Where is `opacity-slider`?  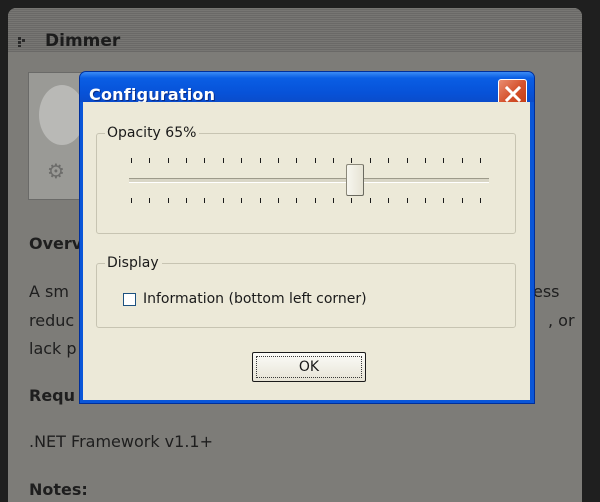
opacity-slider is located at coordinates (309, 183).